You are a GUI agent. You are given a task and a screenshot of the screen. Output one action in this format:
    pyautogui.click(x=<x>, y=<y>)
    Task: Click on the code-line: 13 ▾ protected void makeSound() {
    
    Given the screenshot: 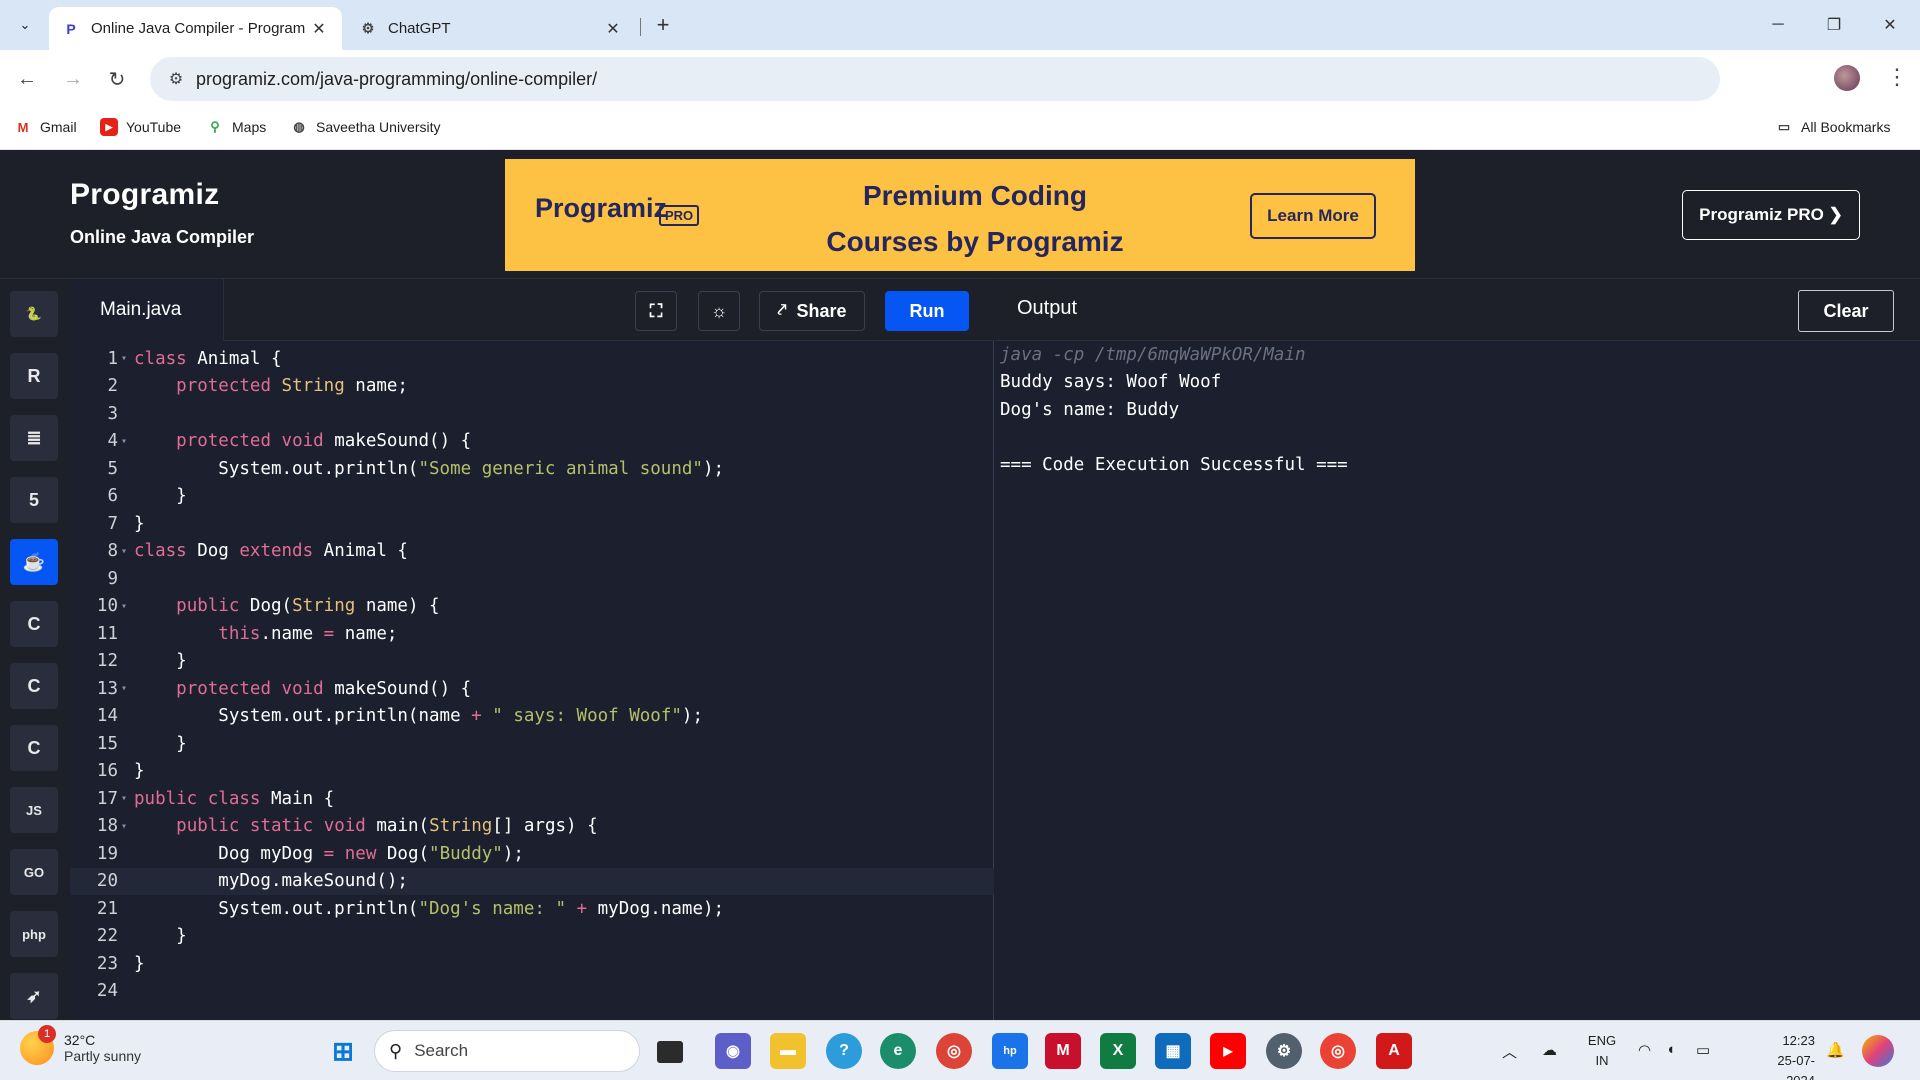 What is the action you would take?
    pyautogui.click(x=532, y=689)
    